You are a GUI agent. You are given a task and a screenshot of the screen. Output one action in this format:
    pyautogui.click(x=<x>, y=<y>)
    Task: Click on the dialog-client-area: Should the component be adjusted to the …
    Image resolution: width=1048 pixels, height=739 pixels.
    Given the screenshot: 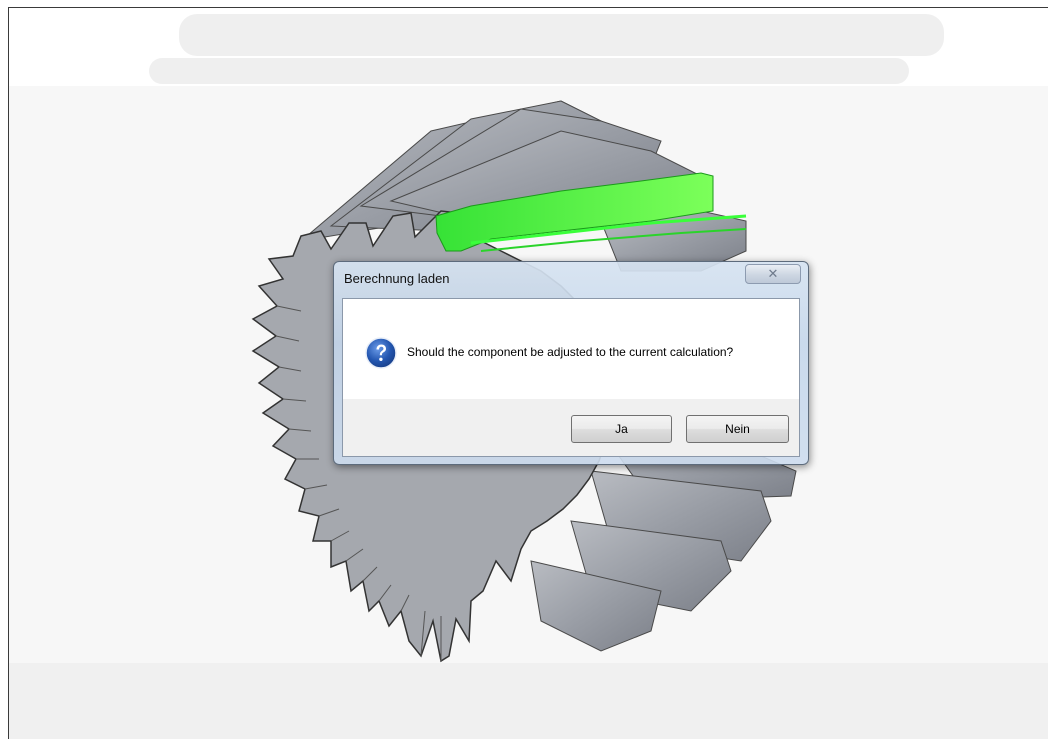 What is the action you would take?
    pyautogui.click(x=571, y=377)
    